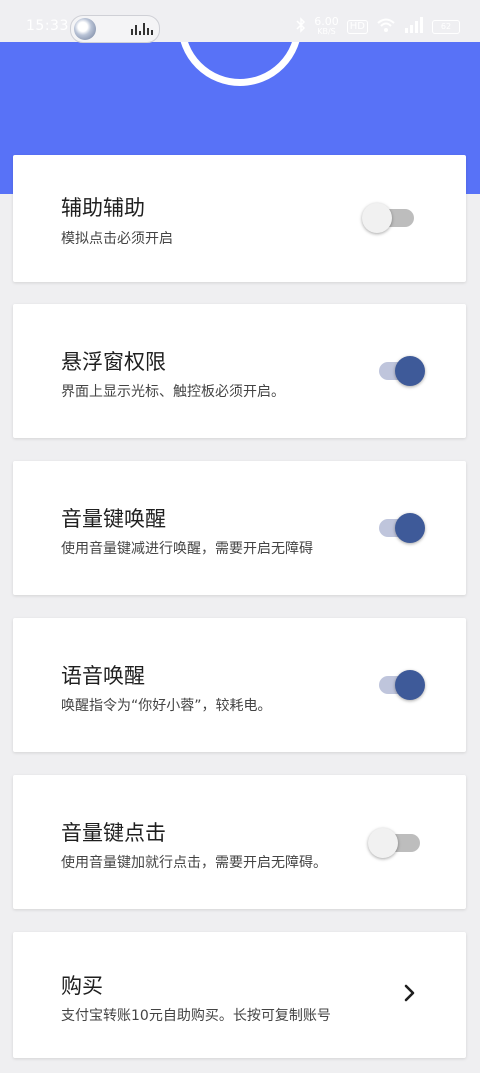 This screenshot has height=1073, width=480. Describe the element at coordinates (239, 218) in the screenshot. I see `setting-card-accessibility: 辅助辅助 模拟点击必须开启` at that location.